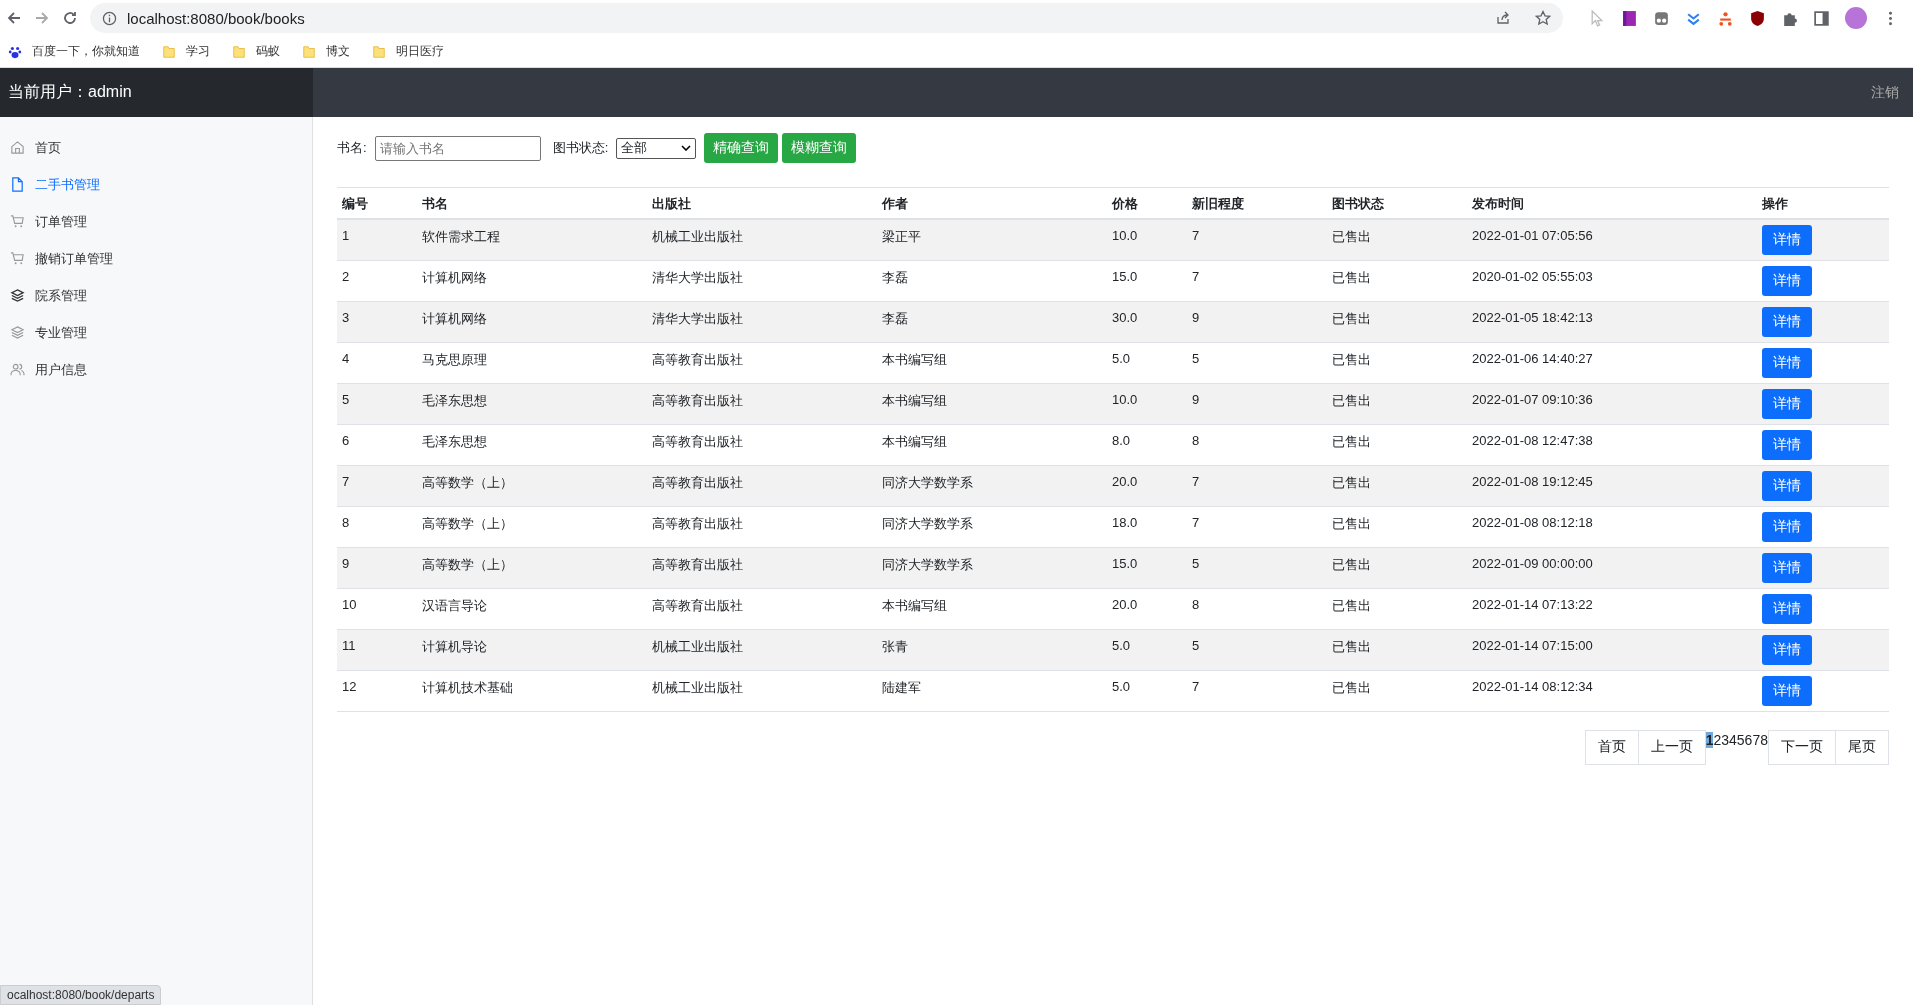 Image resolution: width=1913 pixels, height=1005 pixels. Describe the element at coordinates (697, 687) in the screenshot. I see `table-cell: 机械工业出版社` at that location.